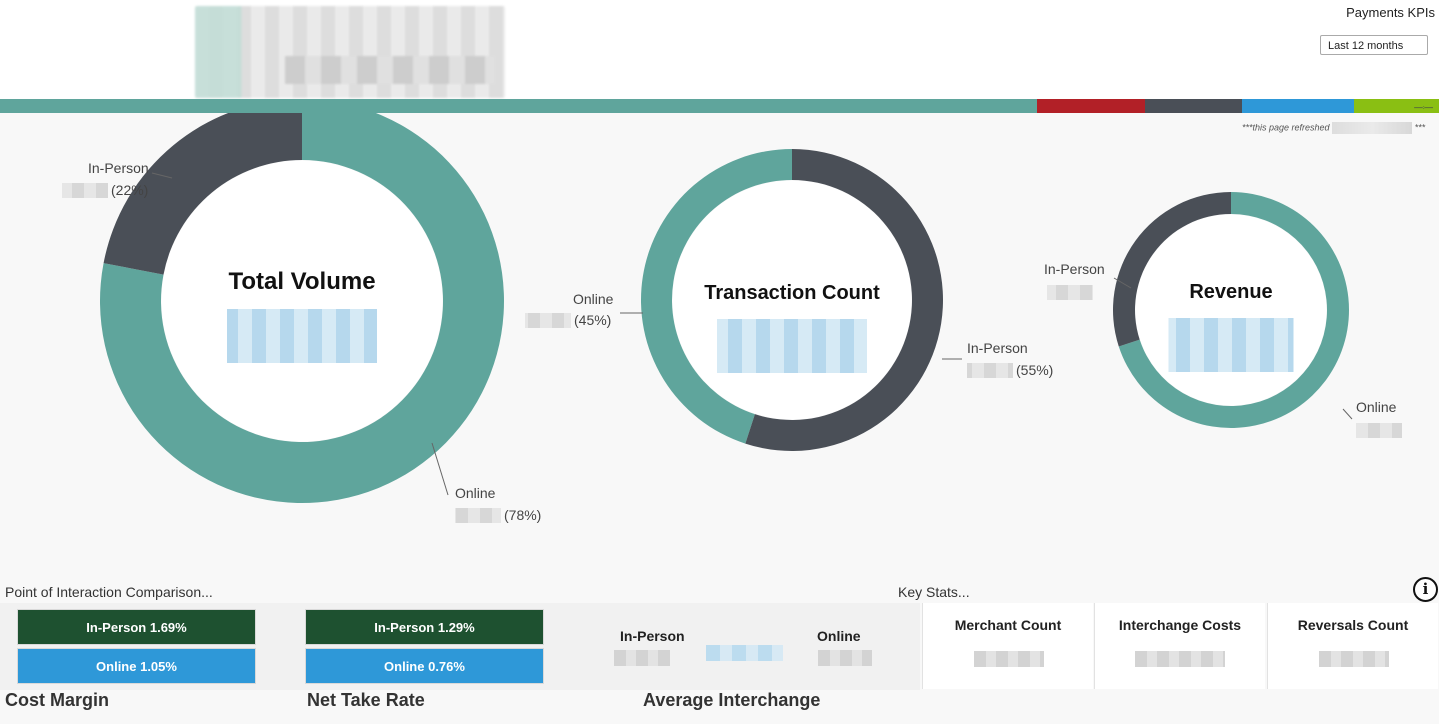 The width and height of the screenshot is (1439, 724). Describe the element at coordinates (1374, 45) in the screenshot. I see `period-select: Last 12 months` at that location.